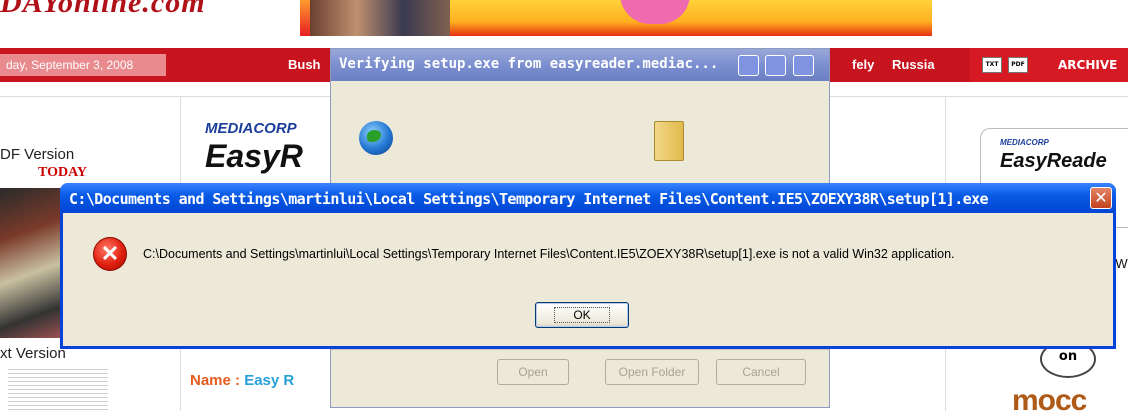 This screenshot has height=411, width=1128. I want to click on product-name-label: Name : Easy R, so click(242, 380).